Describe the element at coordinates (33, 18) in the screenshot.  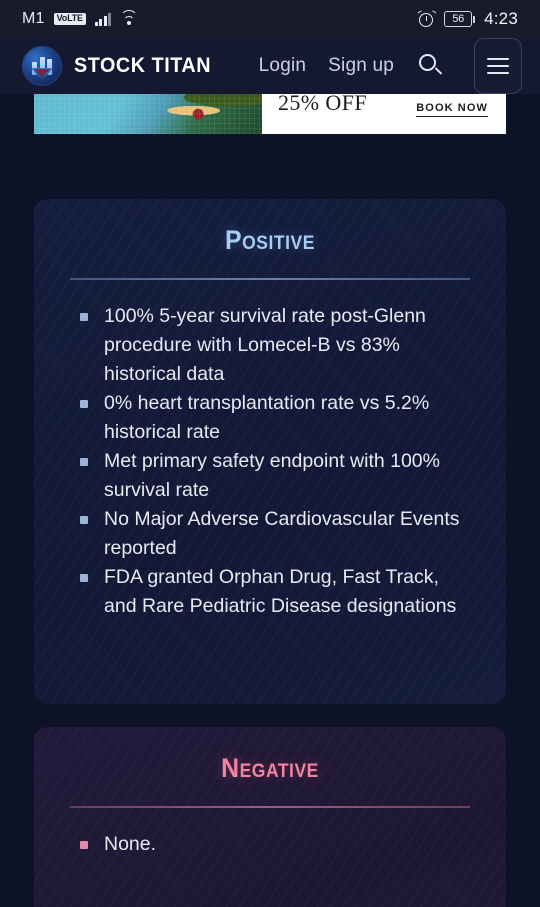
I see `carrier-label: M1` at that location.